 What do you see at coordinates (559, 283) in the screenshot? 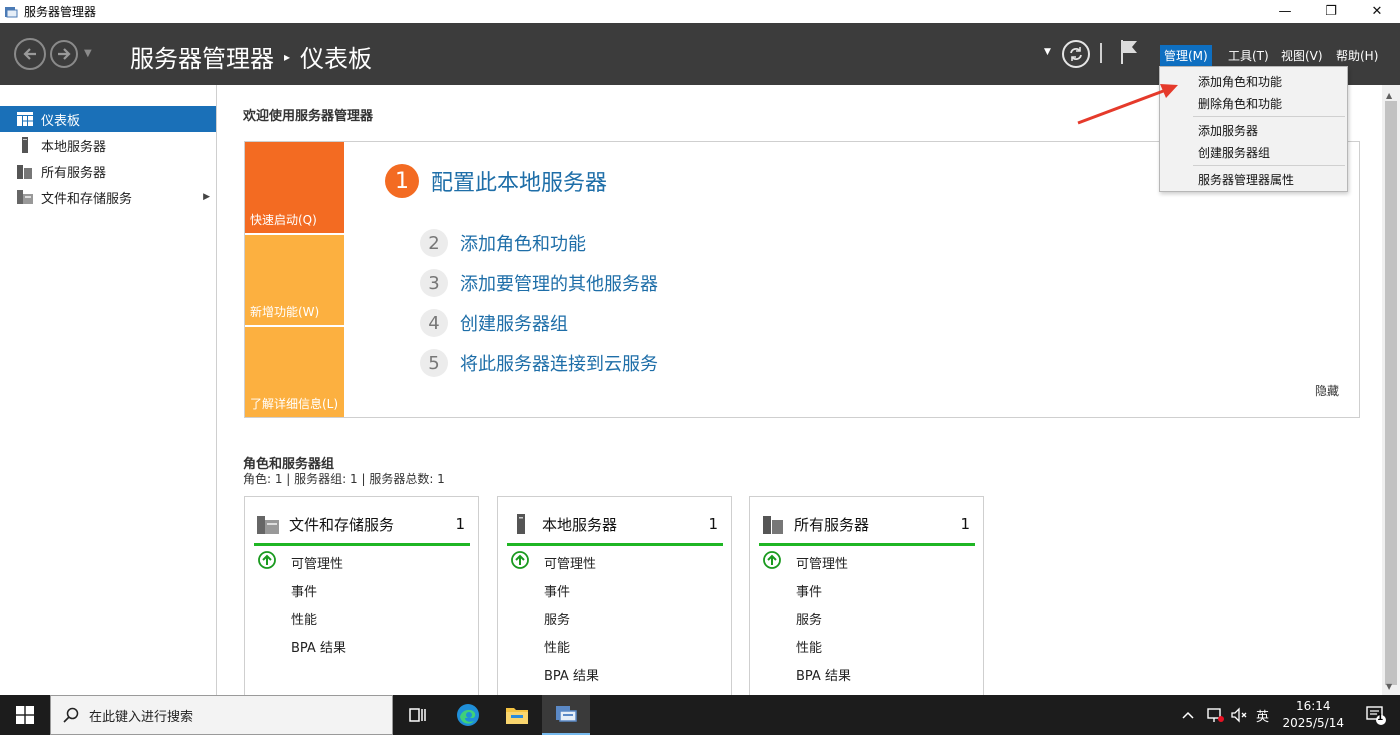
I see `step-label: 添加要管理的其他服务器` at bounding box center [559, 283].